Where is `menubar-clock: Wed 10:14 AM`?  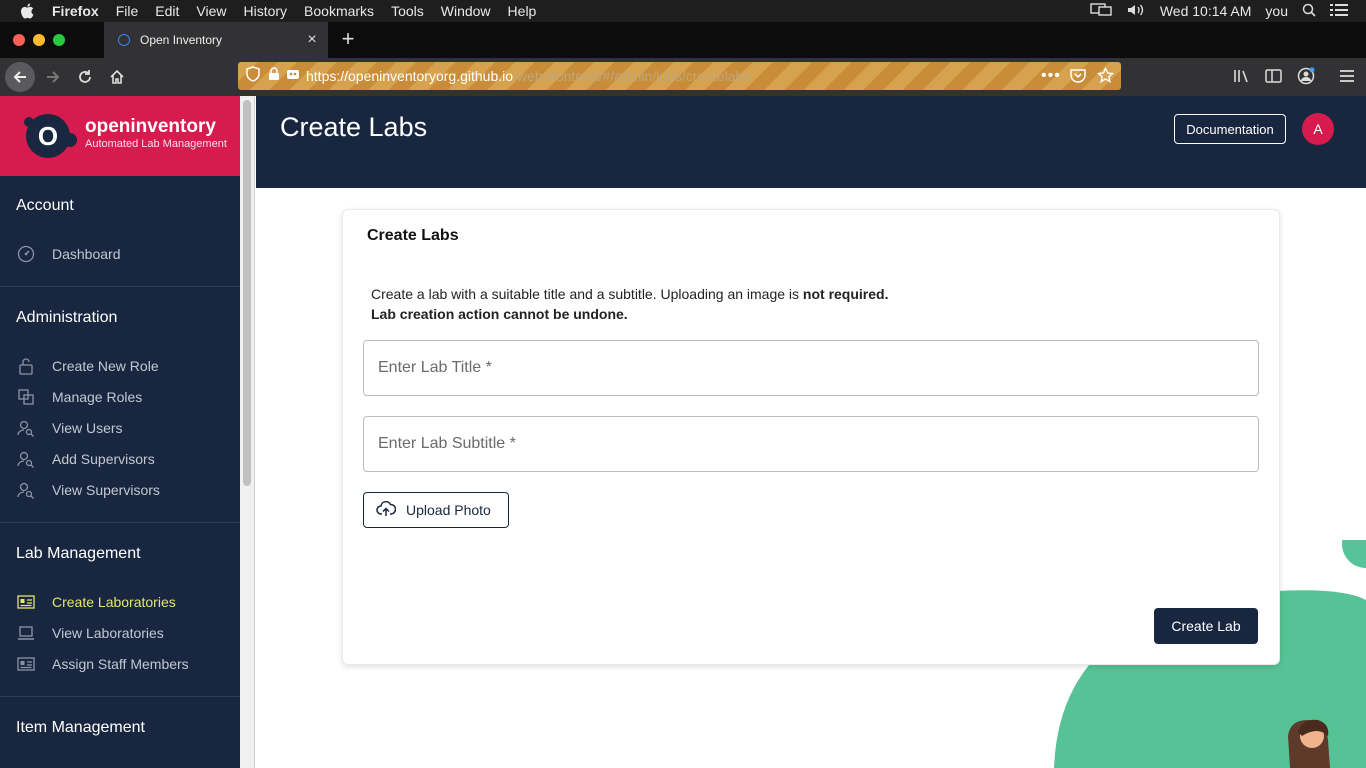 menubar-clock: Wed 10:14 AM is located at coordinates (1206, 11).